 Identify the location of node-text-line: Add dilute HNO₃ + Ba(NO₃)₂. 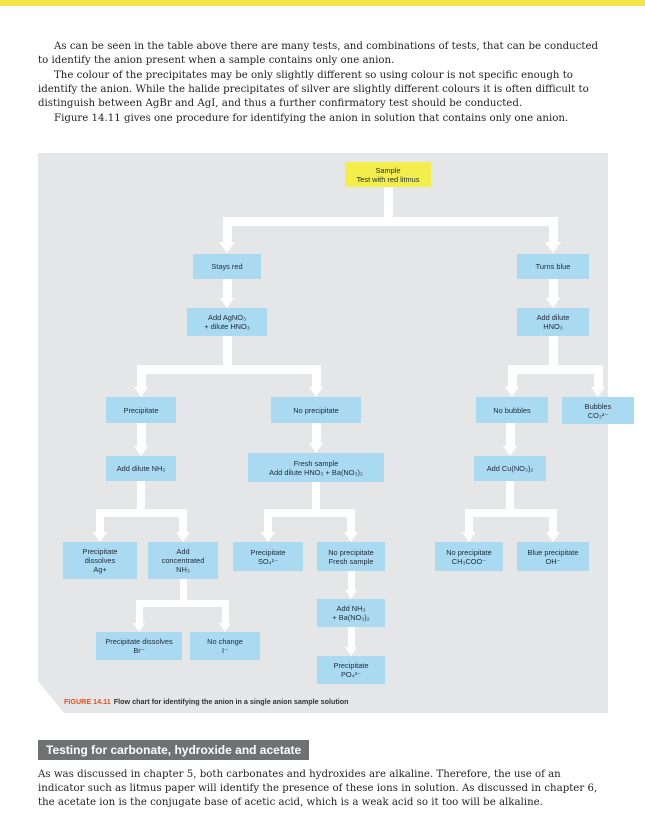
(316, 472).